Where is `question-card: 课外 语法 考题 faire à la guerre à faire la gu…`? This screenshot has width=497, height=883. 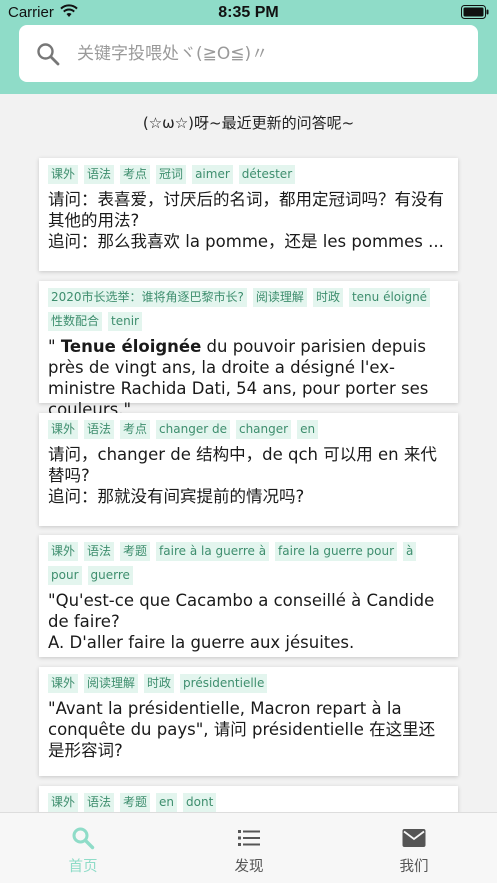
question-card: 课外 语法 考题 faire à la guerre à faire la gu… is located at coordinates (248, 596).